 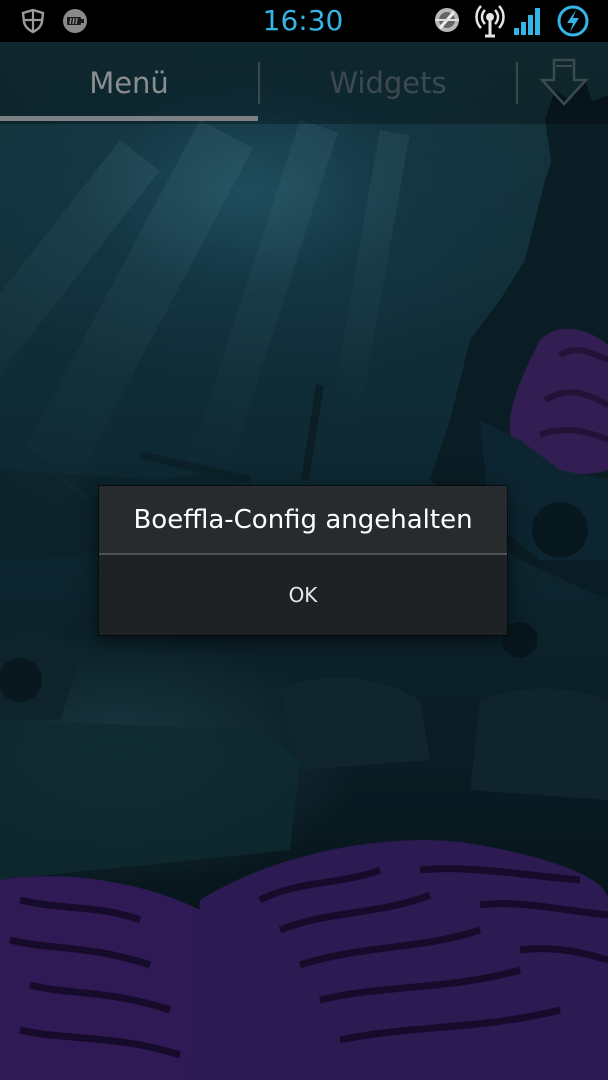 I want to click on ok-button: OK, so click(x=303, y=595).